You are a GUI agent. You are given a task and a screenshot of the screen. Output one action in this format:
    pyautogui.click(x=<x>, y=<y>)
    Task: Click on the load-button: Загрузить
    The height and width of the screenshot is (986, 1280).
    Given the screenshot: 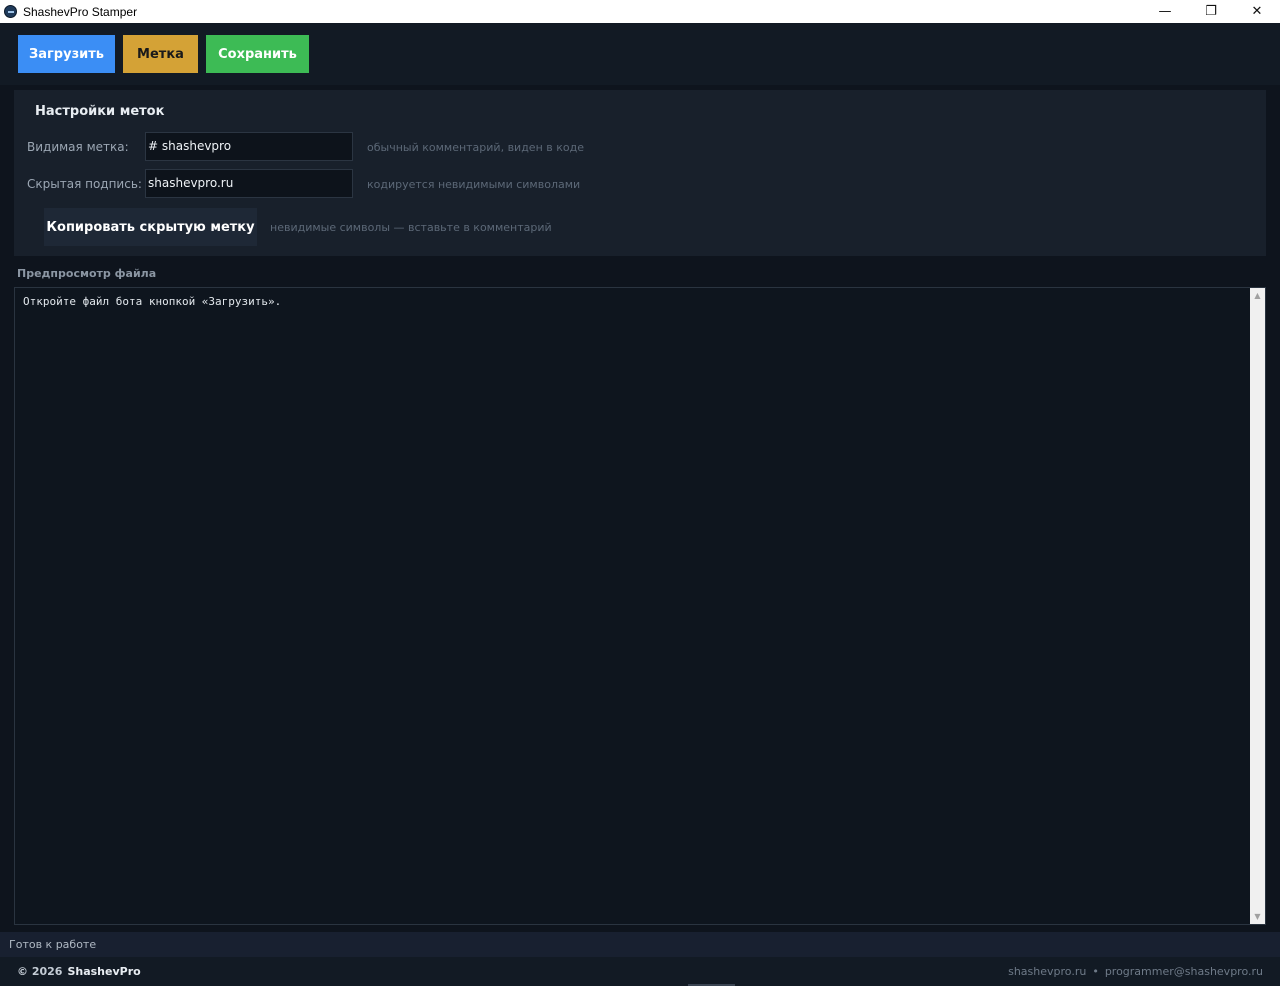 What is the action you would take?
    pyautogui.click(x=66, y=54)
    